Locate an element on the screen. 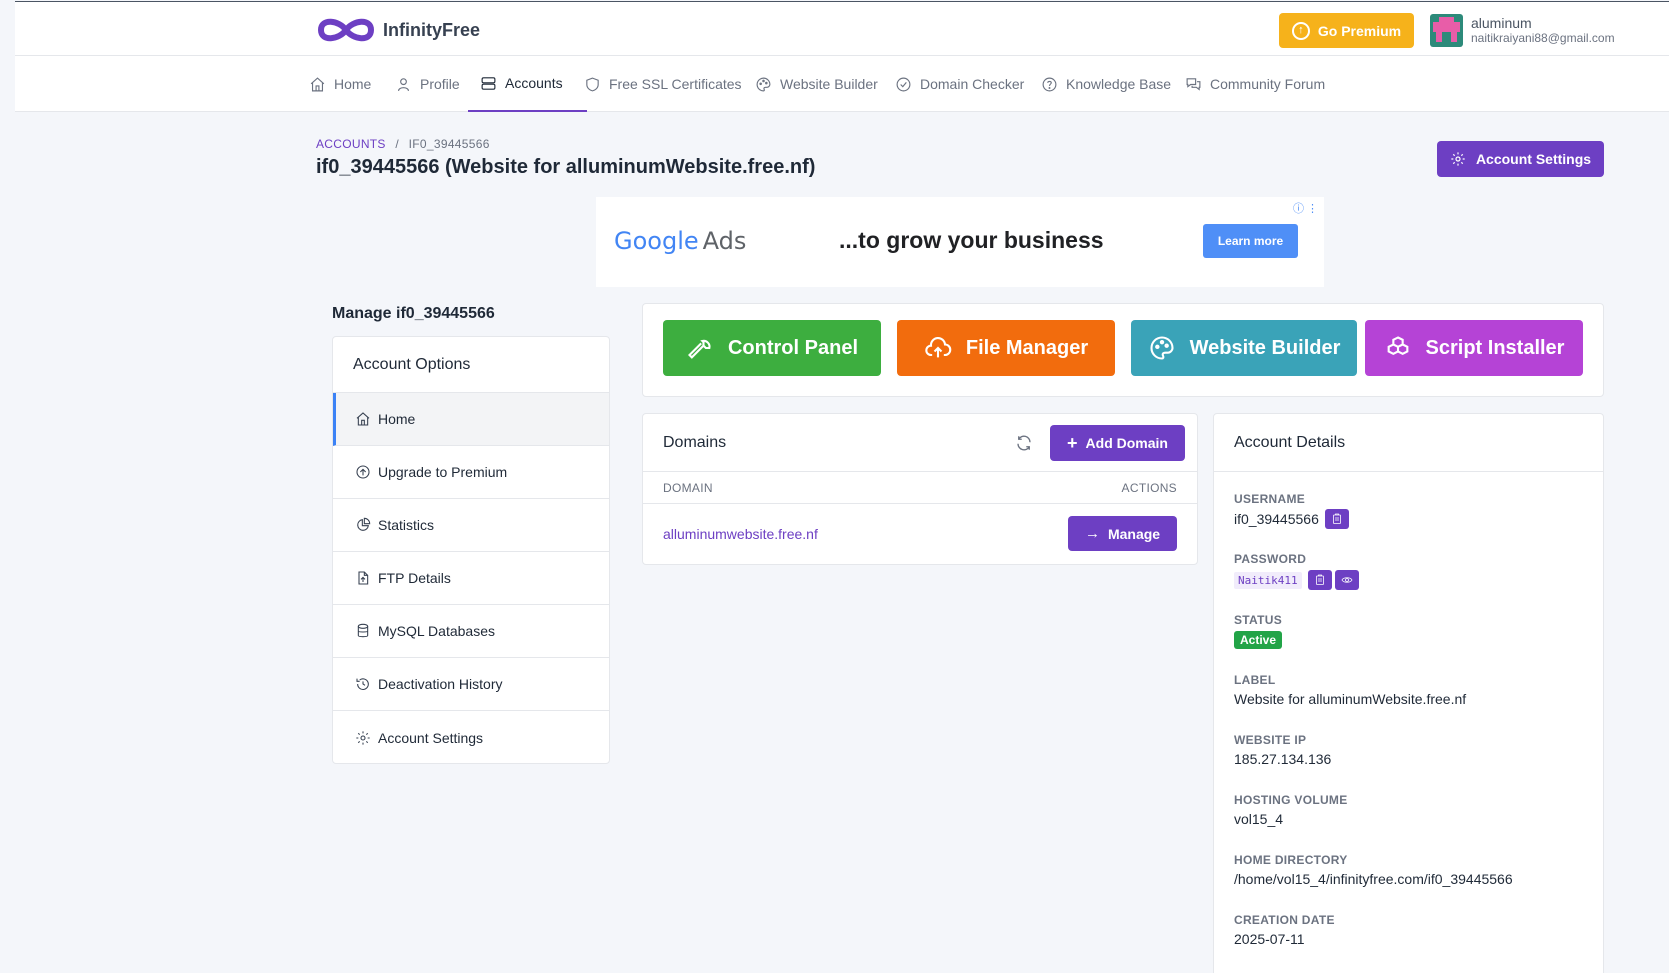 The width and height of the screenshot is (1669, 973). sidebar-item-upgrade: Upgrade to Premium is located at coordinates (471, 472).